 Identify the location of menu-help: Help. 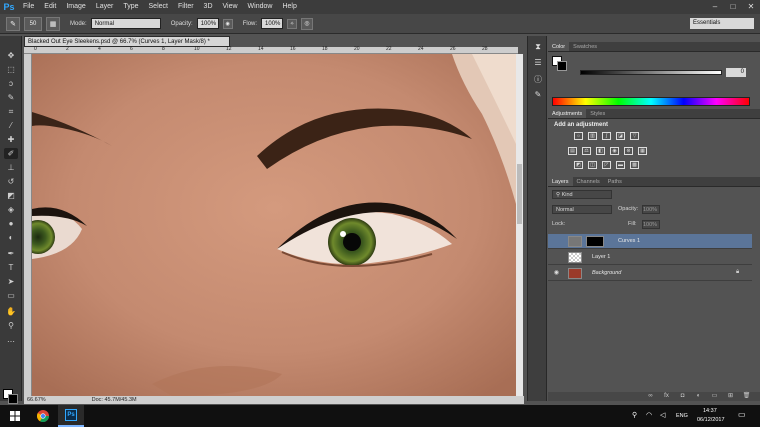
(289, 7).